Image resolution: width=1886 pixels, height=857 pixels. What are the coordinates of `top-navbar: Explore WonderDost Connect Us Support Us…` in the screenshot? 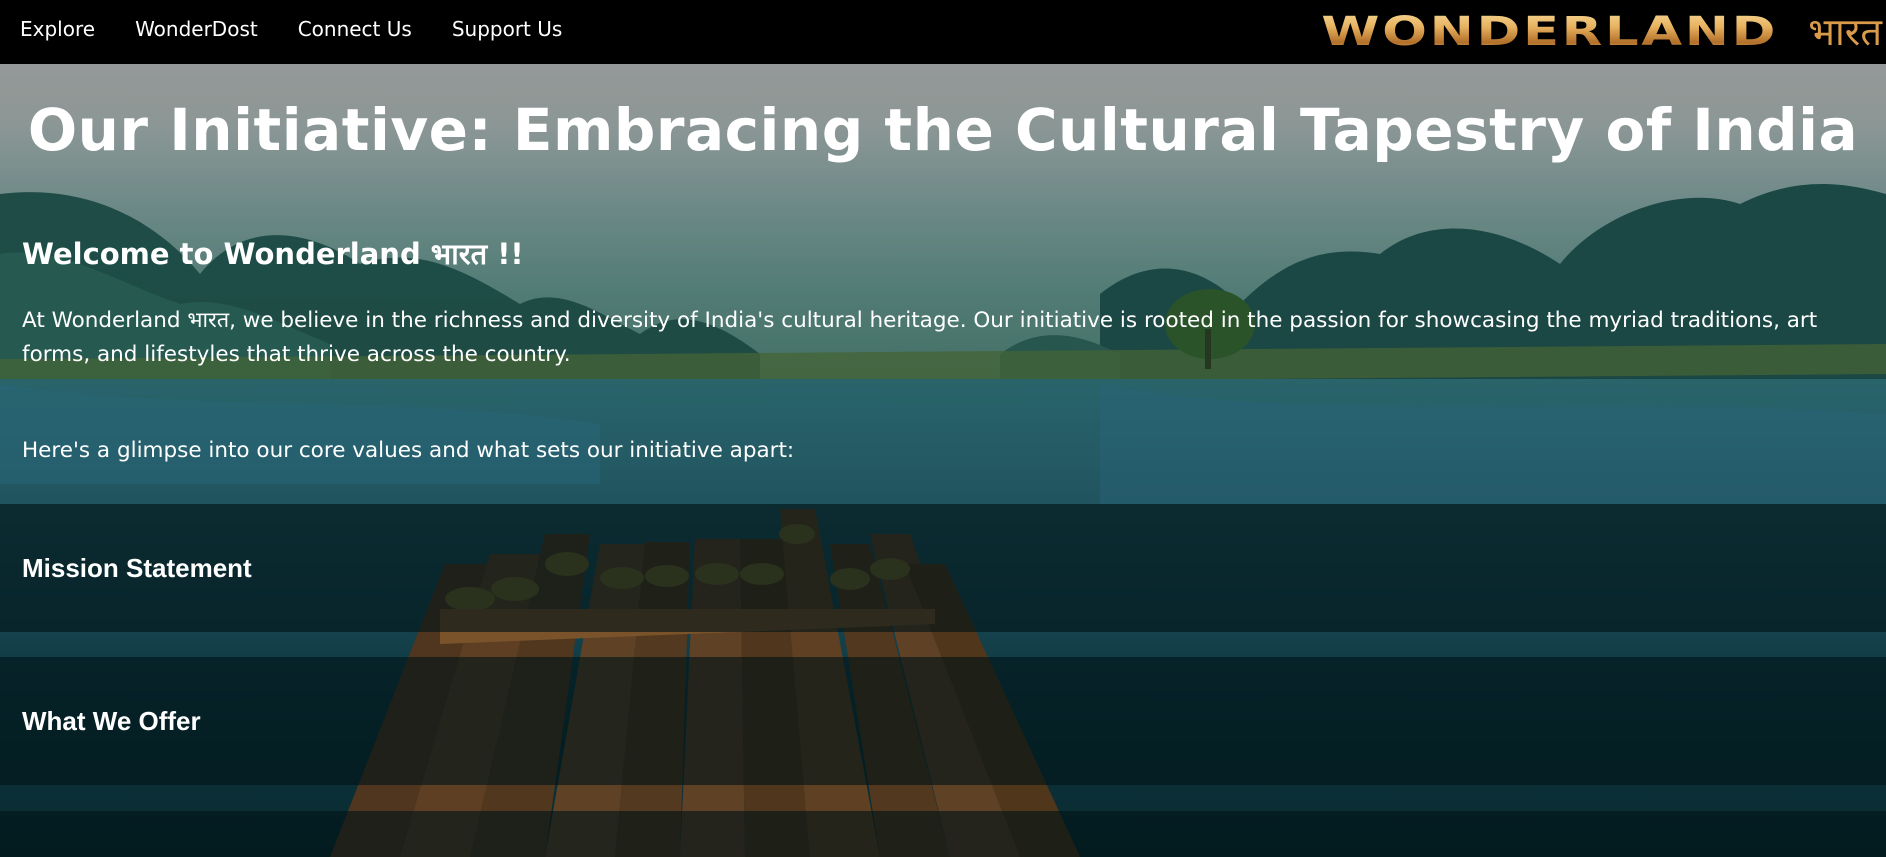 It's located at (943, 32).